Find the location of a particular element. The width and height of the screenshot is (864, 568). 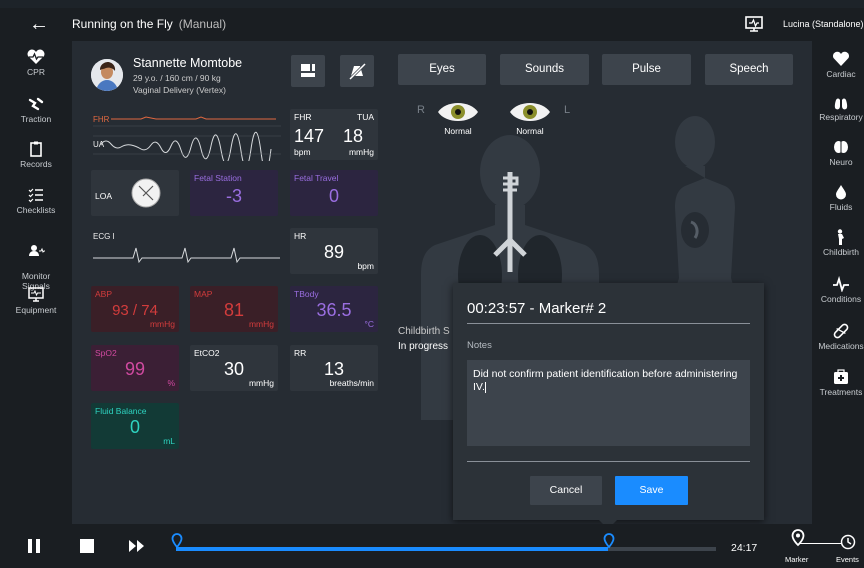

marker-label: Marker is located at coordinates (796, 559).